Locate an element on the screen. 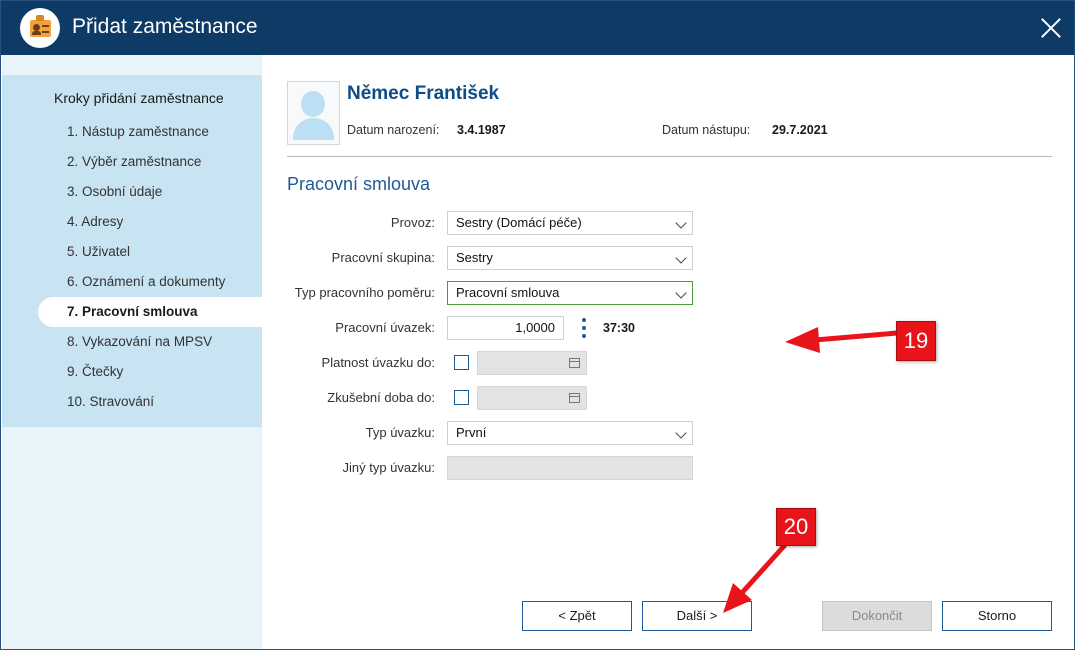 Image resolution: width=1075 pixels, height=650 pixels. skupina-label: Pracovní skupina: is located at coordinates (383, 257).